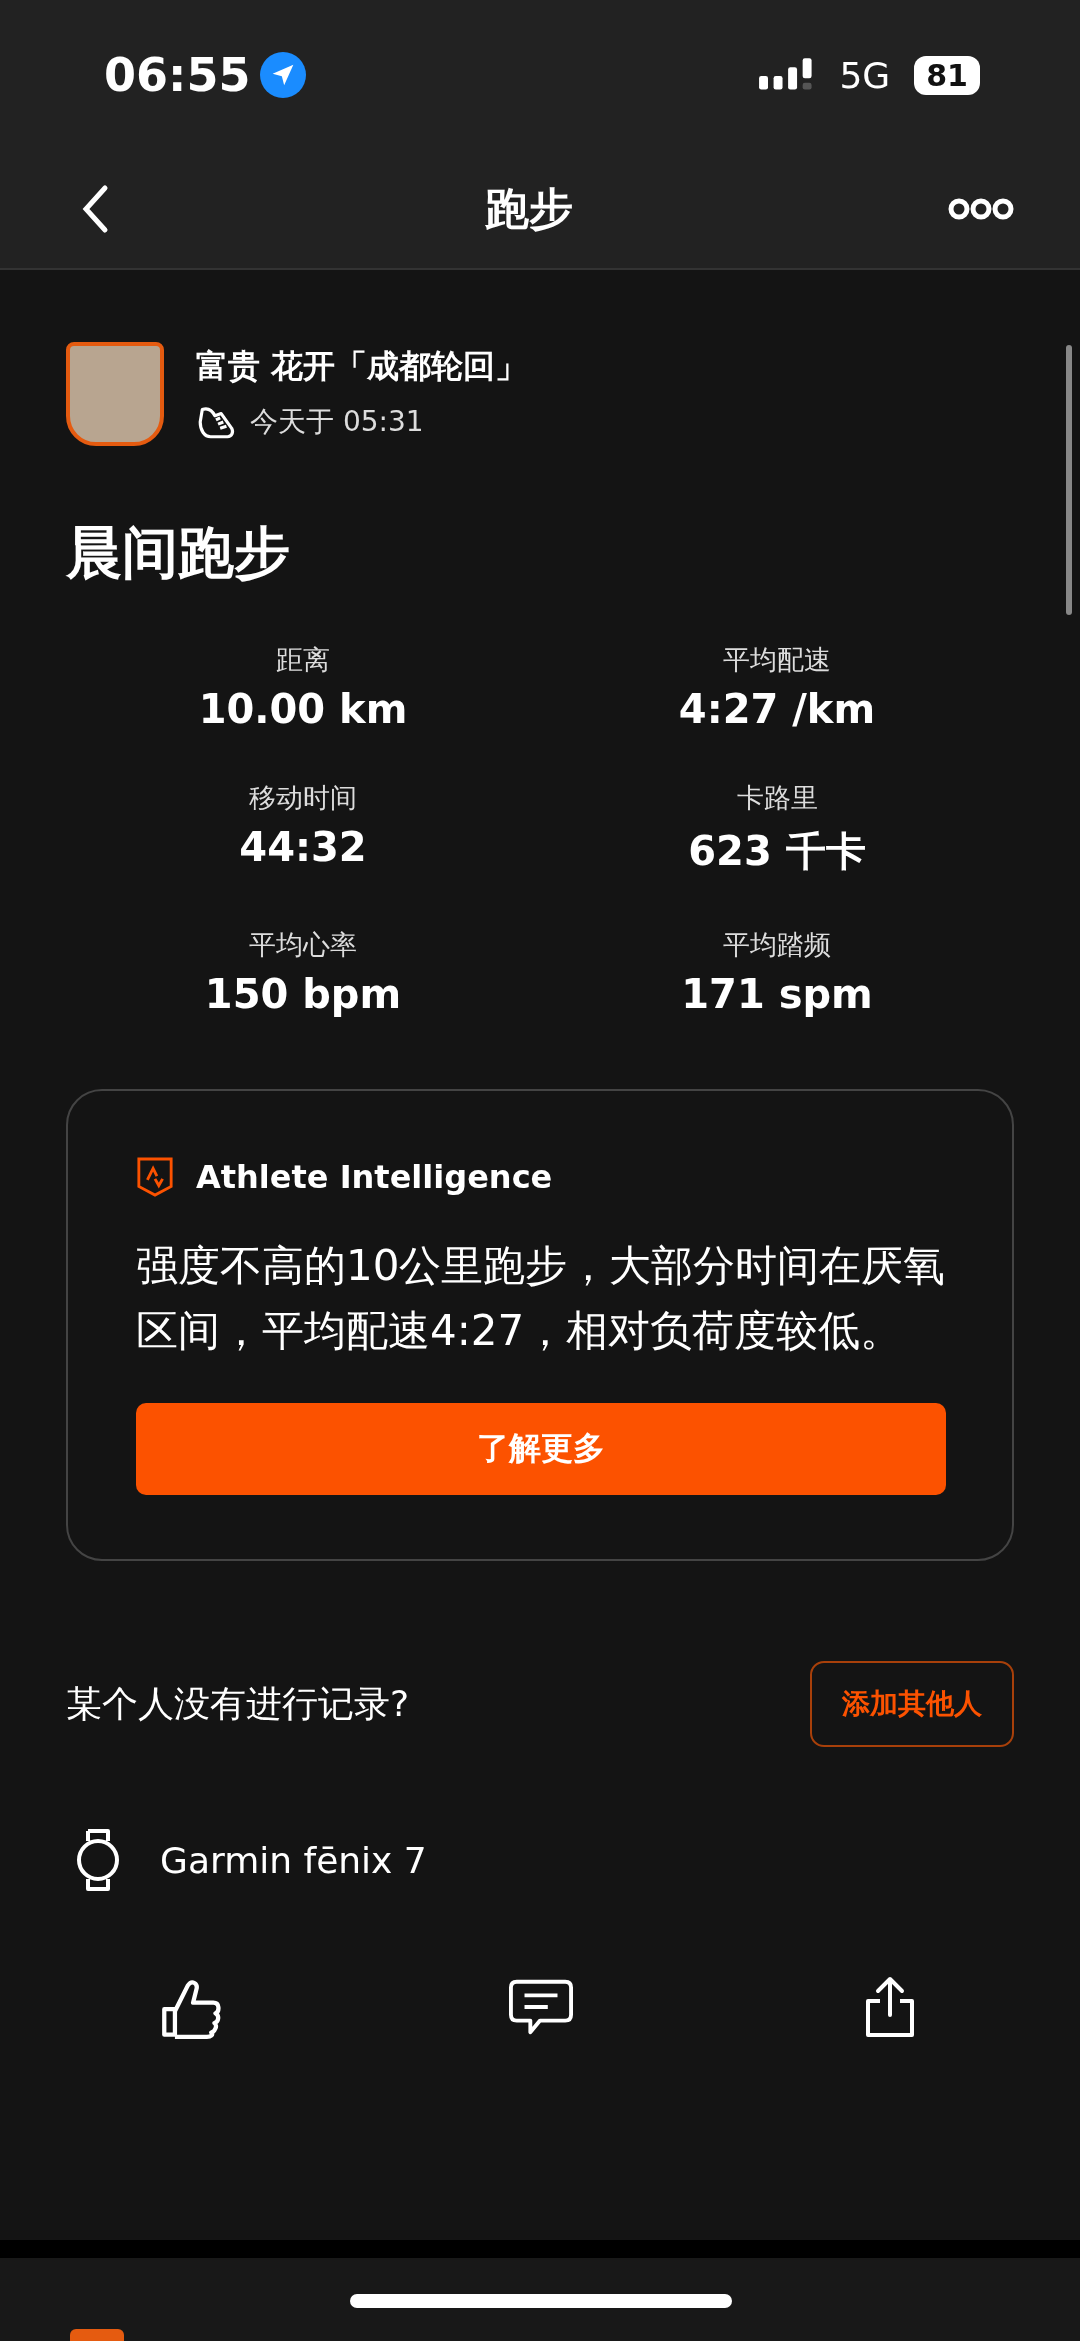 The image size is (1080, 2341). What do you see at coordinates (777, 994) in the screenshot?
I see `stat-value: 171 spm` at bounding box center [777, 994].